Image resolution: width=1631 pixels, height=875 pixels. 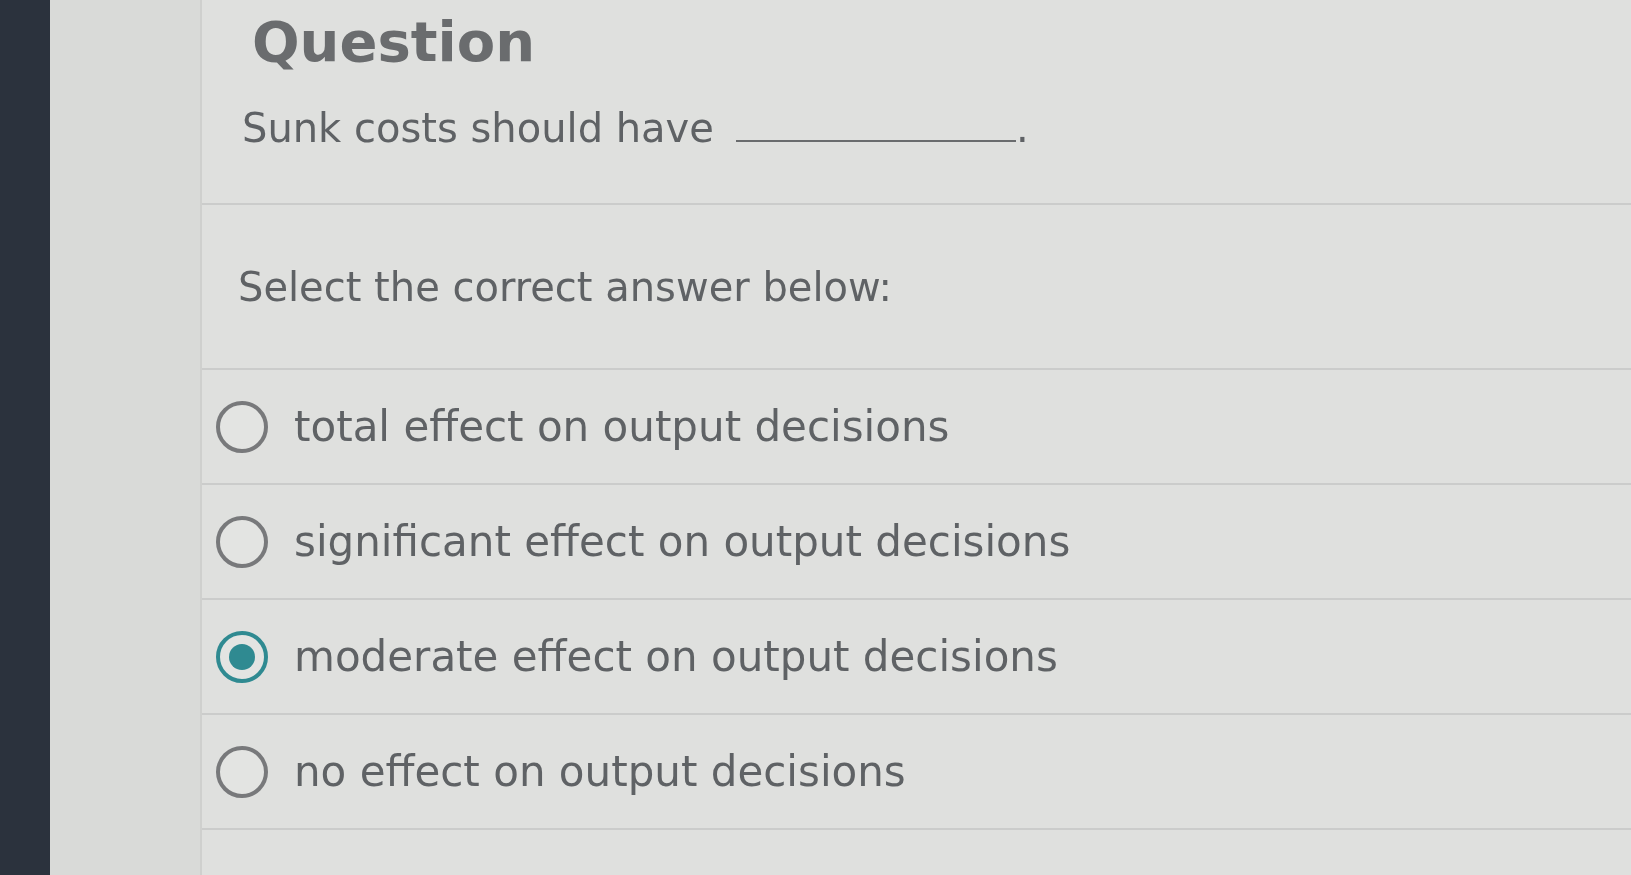 What do you see at coordinates (676, 656) in the screenshot?
I see `option-label: moderate effect on output decisions` at bounding box center [676, 656].